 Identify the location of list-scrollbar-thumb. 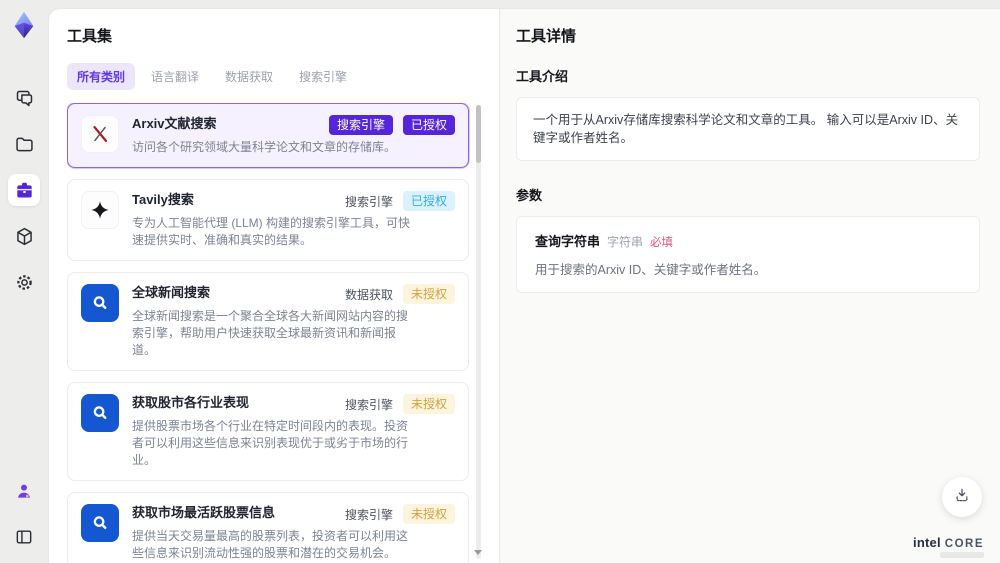
(478, 134).